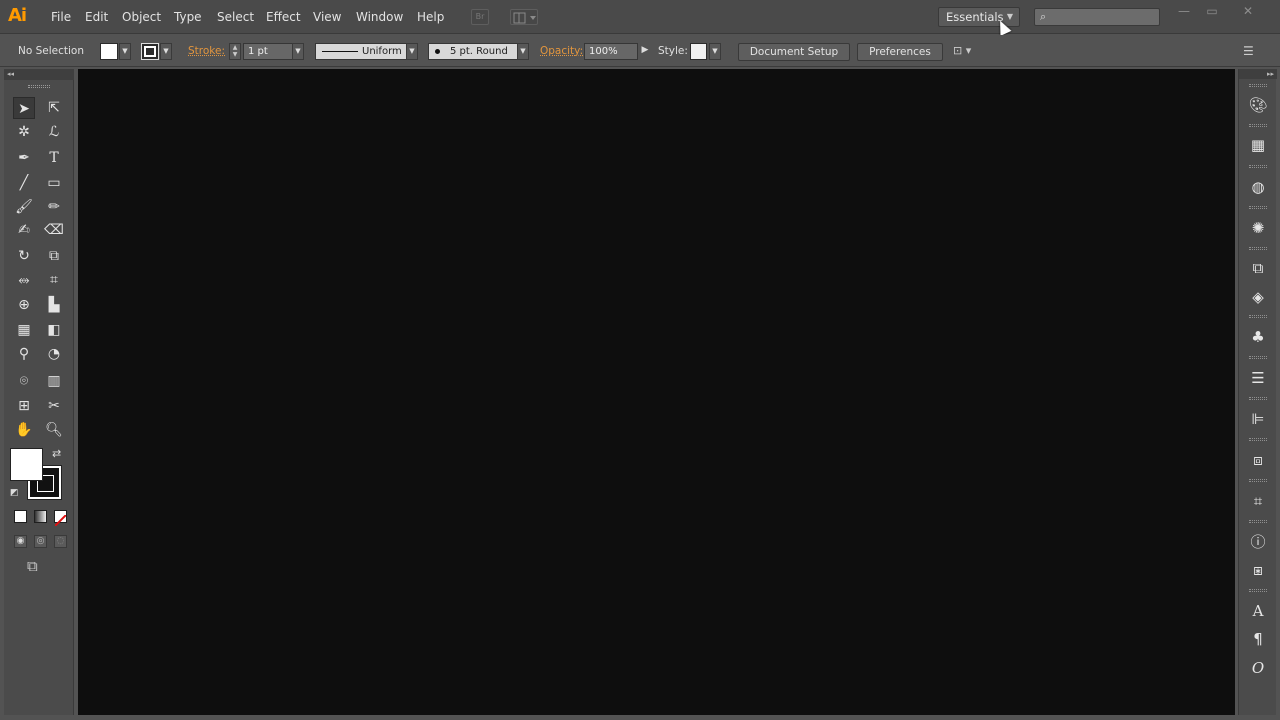 The width and height of the screenshot is (1280, 720). Describe the element at coordinates (24, 207) in the screenshot. I see `paintbrush-tool-icon: 🖌` at that location.